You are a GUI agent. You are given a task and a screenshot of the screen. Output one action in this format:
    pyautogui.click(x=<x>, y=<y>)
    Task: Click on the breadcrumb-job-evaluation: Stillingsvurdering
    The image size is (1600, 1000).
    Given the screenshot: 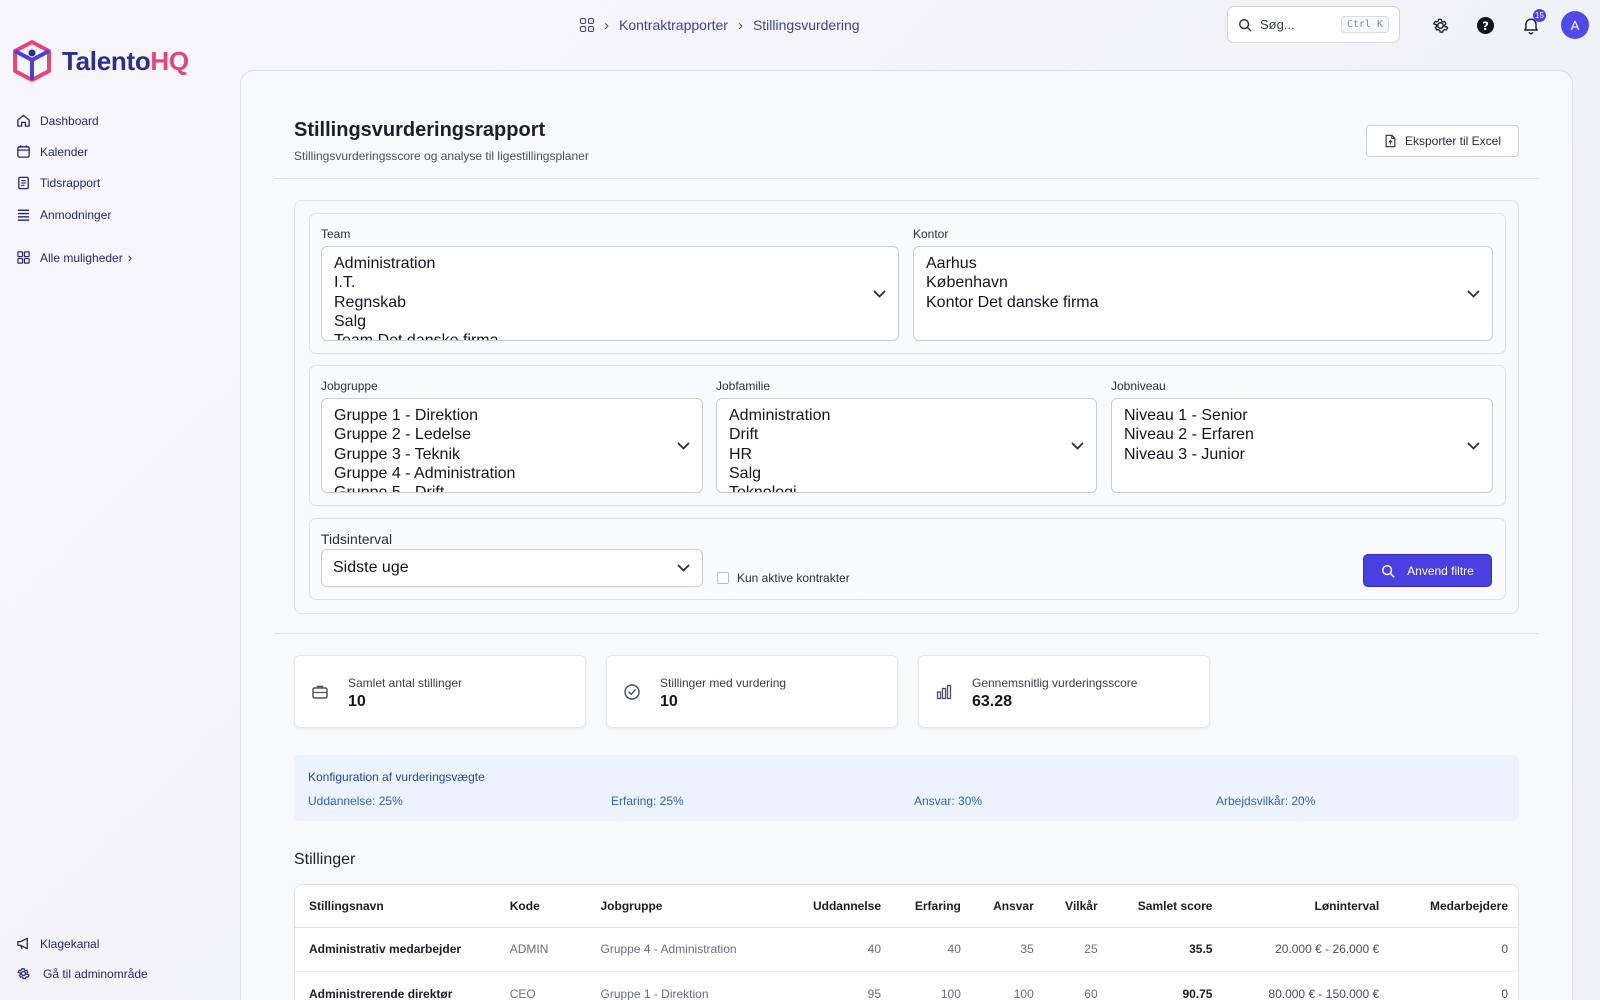 What is the action you would take?
    pyautogui.click(x=806, y=25)
    